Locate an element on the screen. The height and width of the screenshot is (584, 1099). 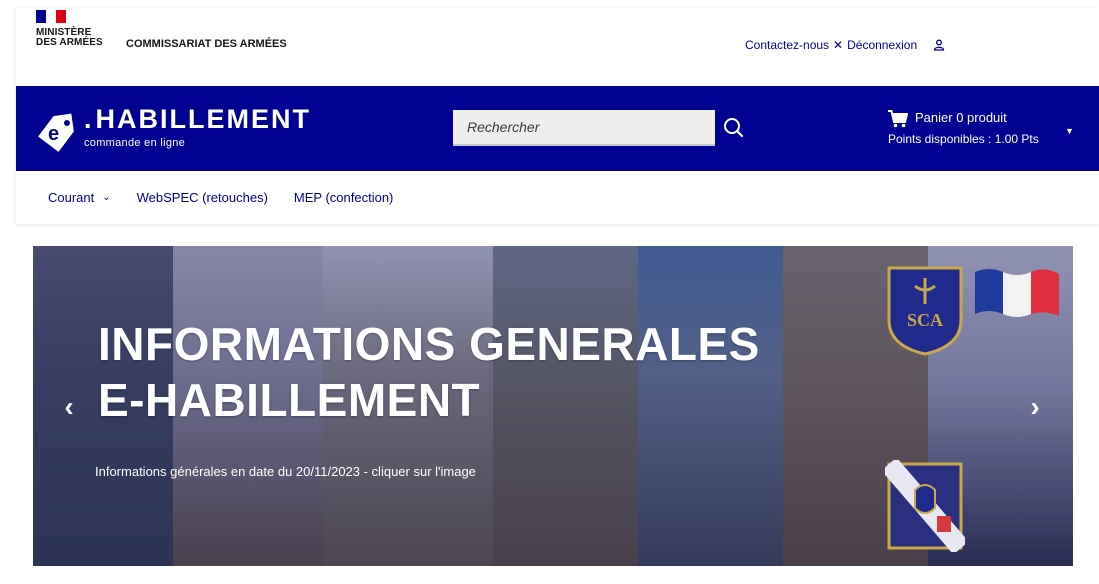
cart-icon is located at coordinates (898, 119).